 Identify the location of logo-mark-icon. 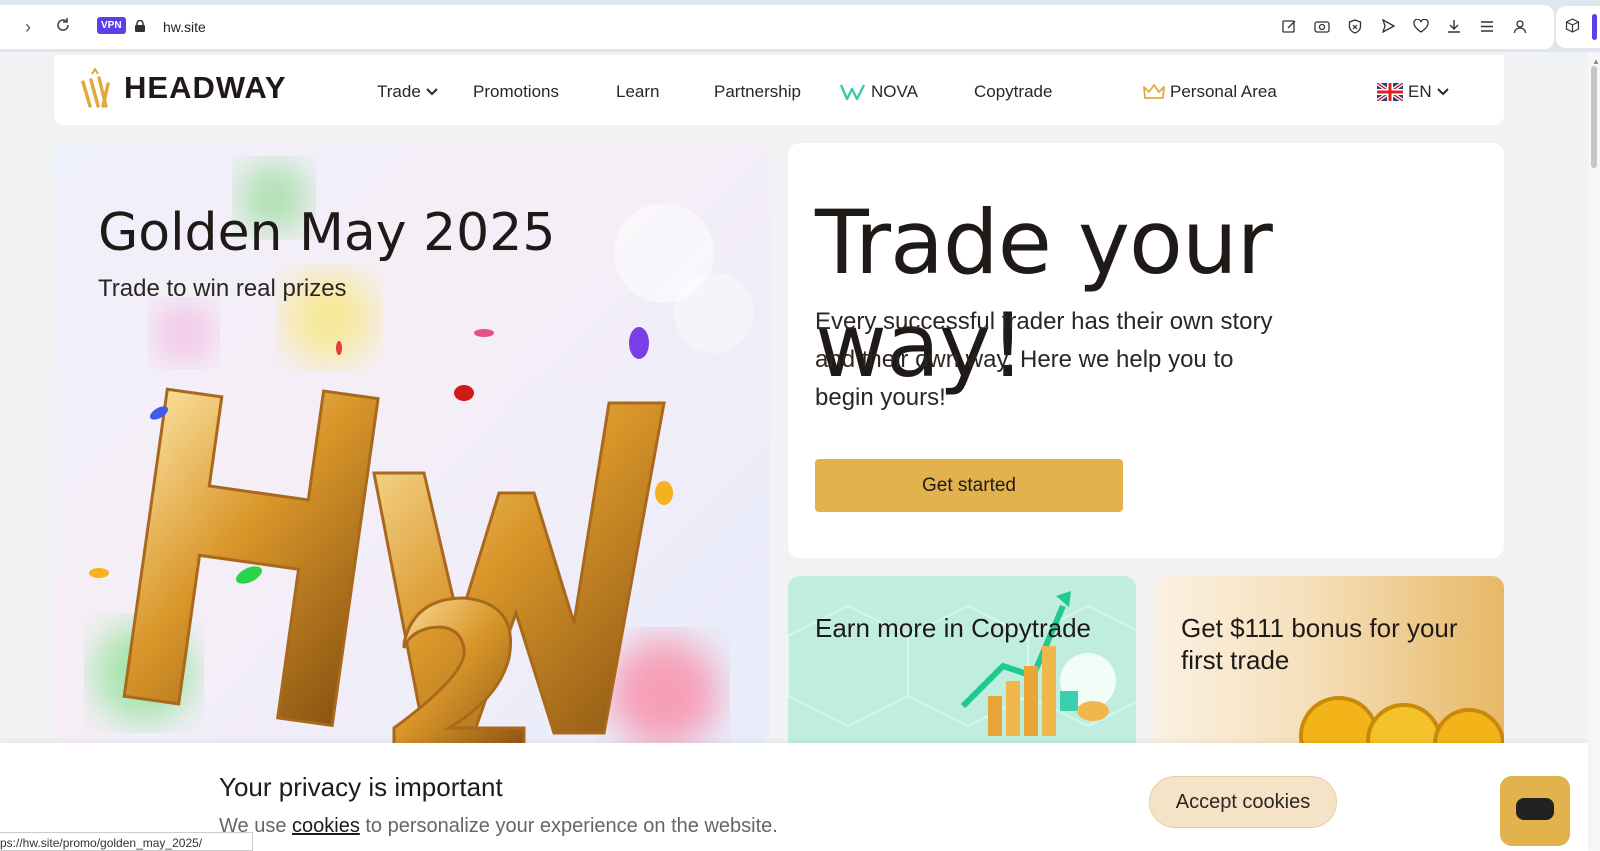
(95, 88).